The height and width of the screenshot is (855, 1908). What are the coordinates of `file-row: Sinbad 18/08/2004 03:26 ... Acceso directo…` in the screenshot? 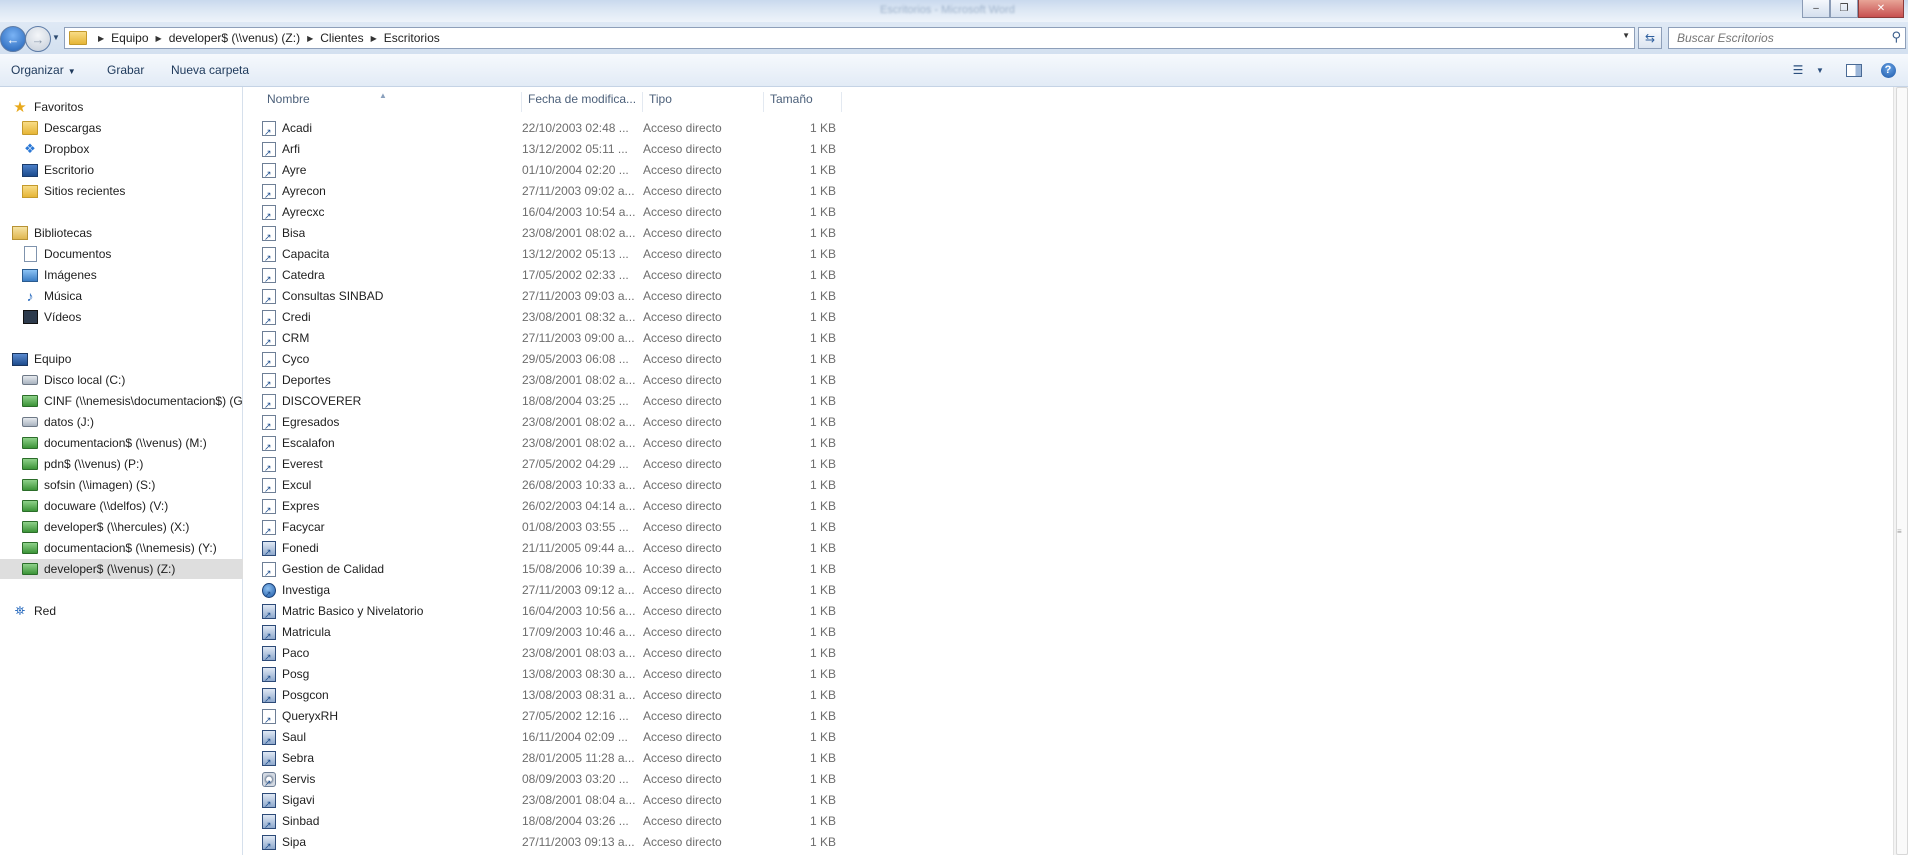 It's located at (543, 821).